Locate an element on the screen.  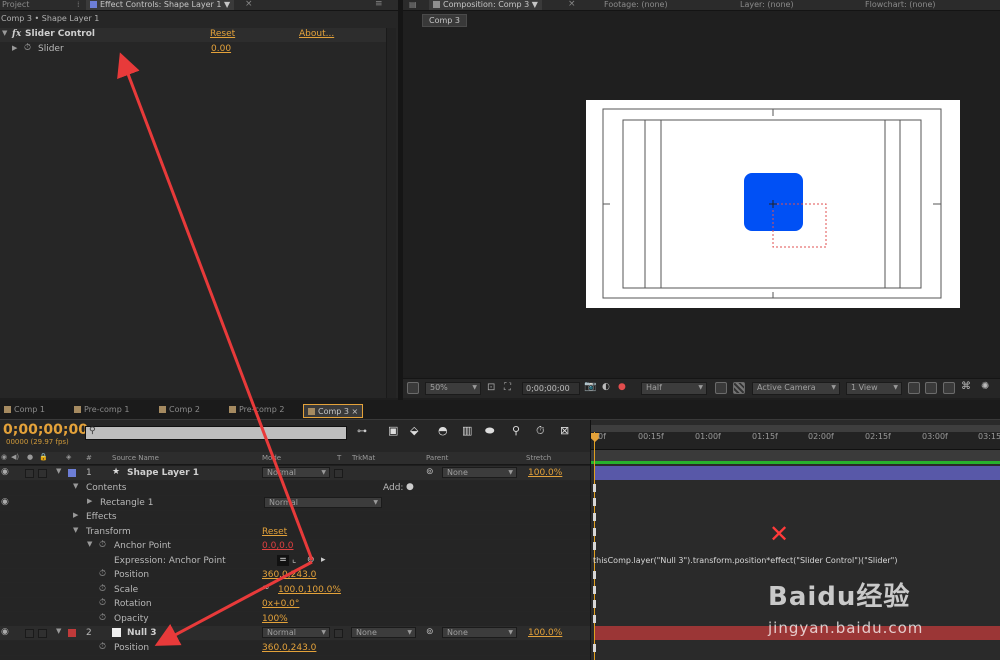
watermark-brand: Baidu经验 is located at coordinates (839, 597).